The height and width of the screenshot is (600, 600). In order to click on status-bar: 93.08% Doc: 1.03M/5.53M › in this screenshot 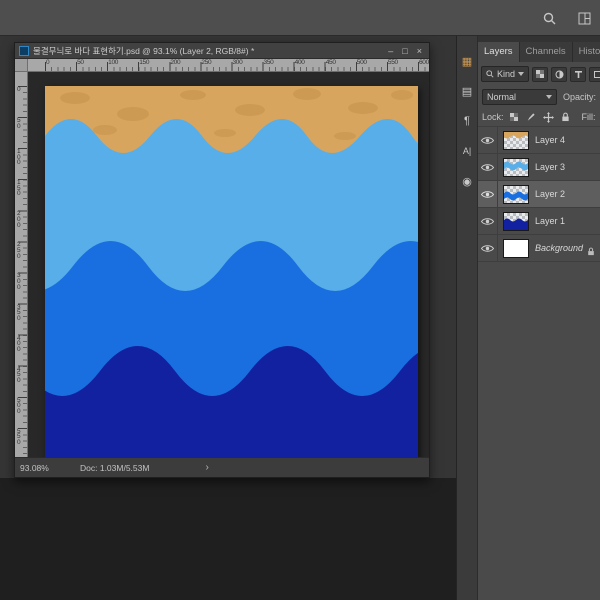, I will do `click(222, 467)`.